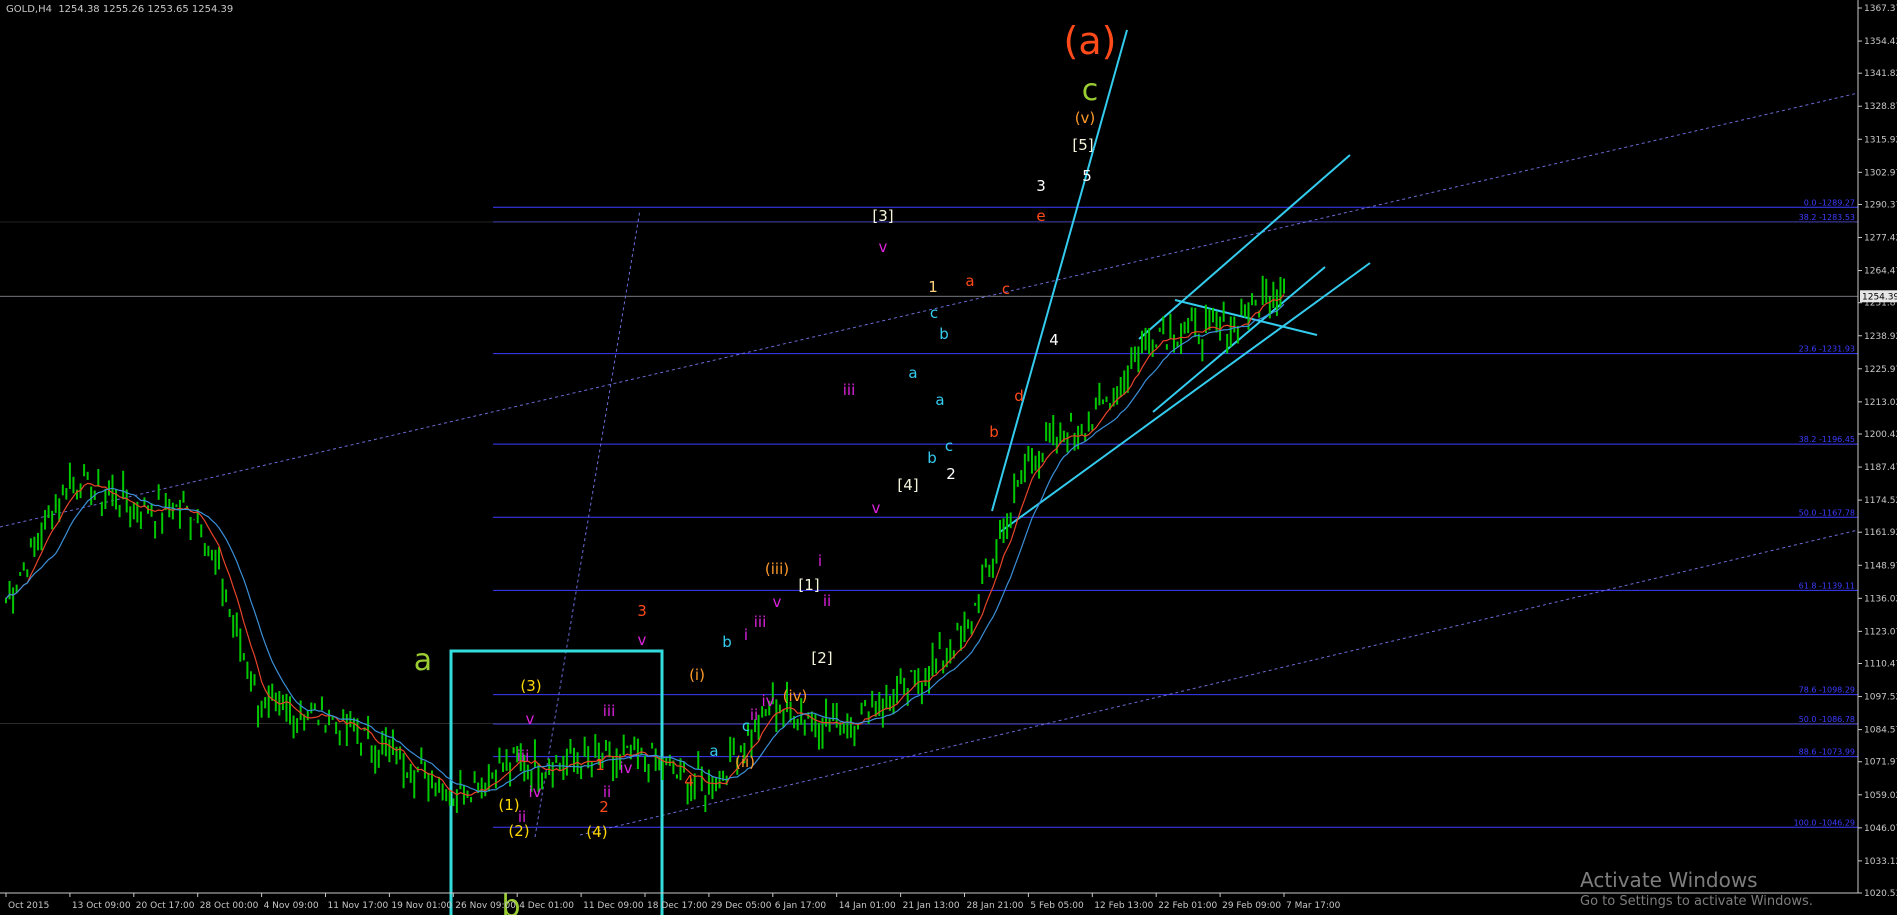 The height and width of the screenshot is (915, 1897). I want to click on y-tick-label: 1354.42, so click(1880, 42).